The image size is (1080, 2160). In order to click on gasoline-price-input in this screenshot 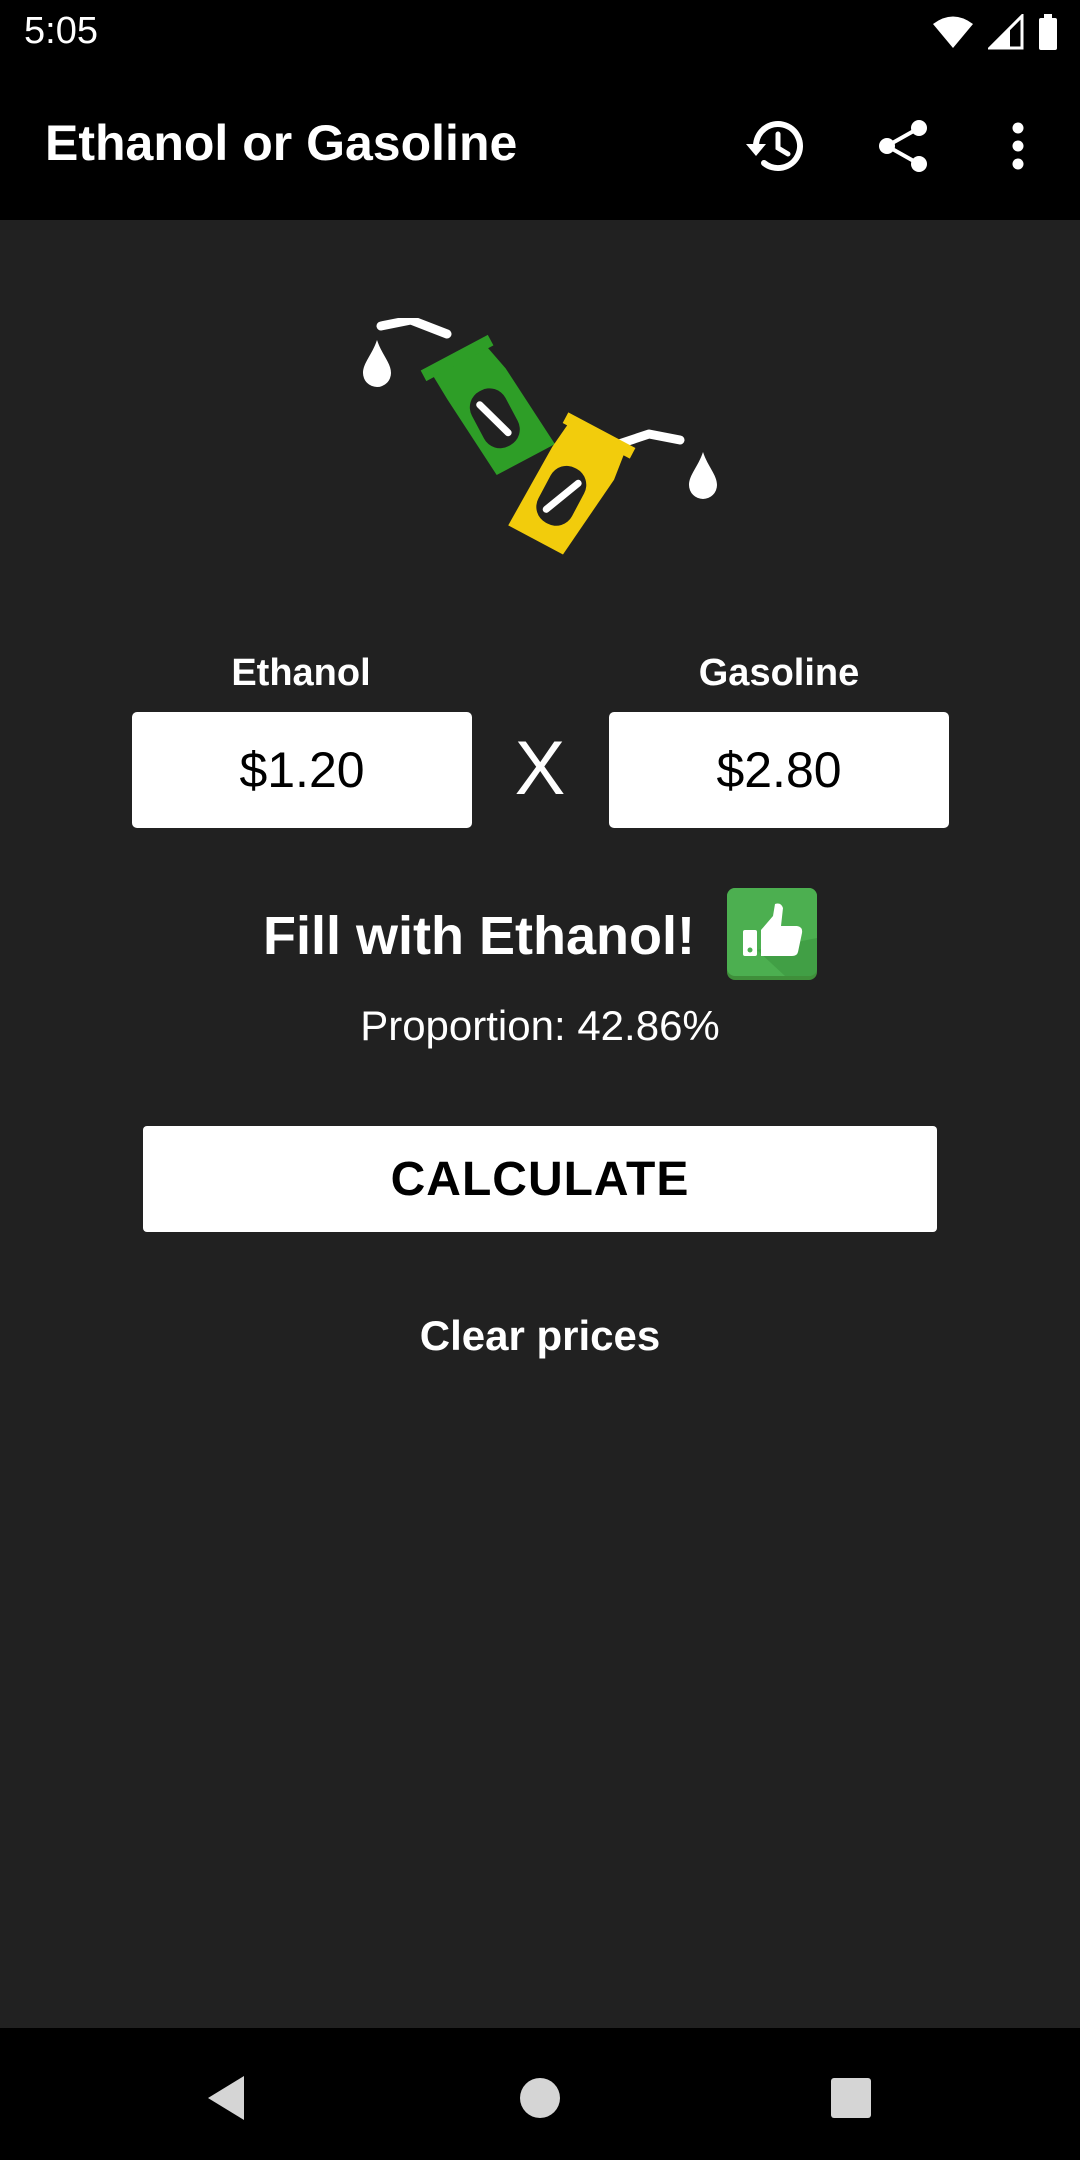, I will do `click(779, 770)`.